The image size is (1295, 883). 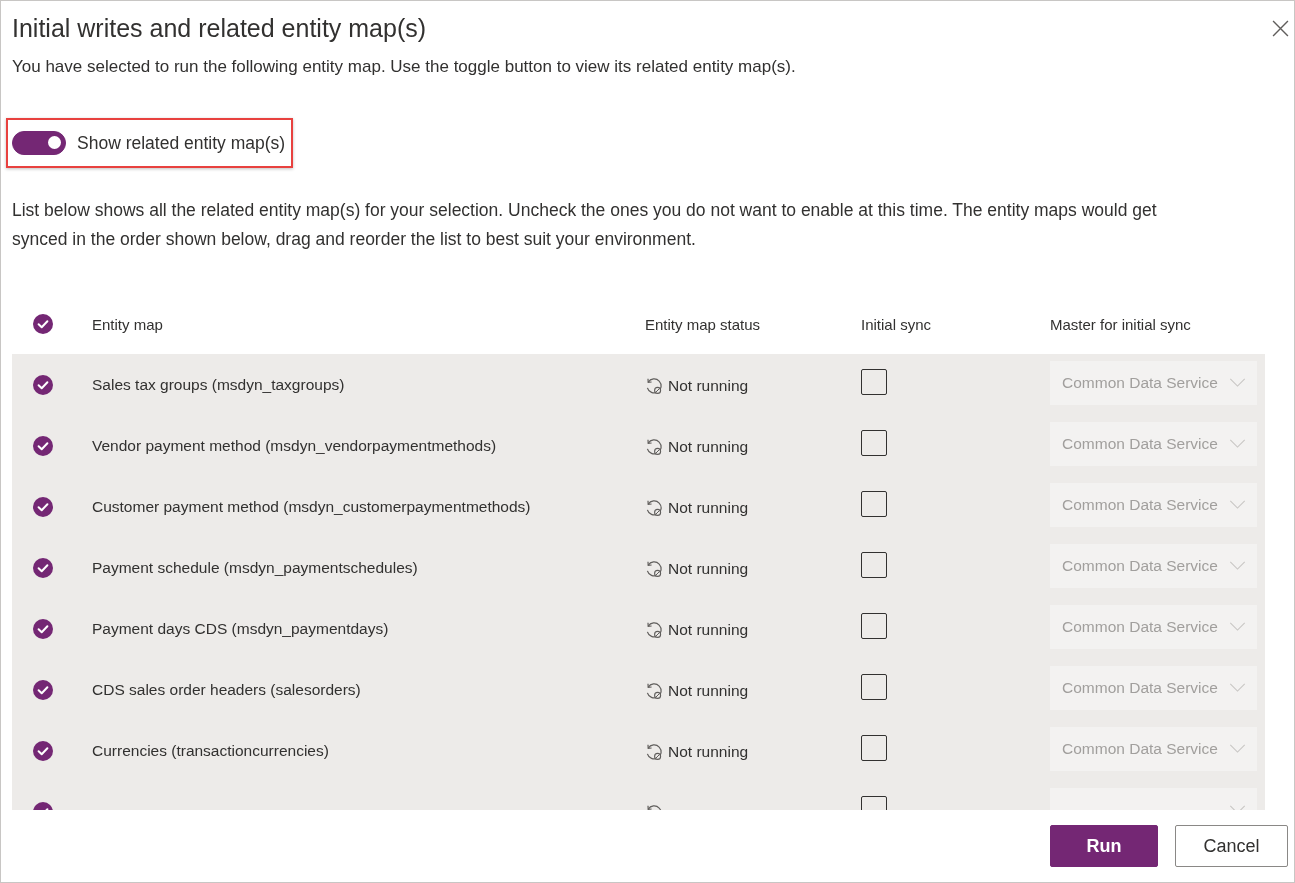 What do you see at coordinates (897, 324) in the screenshot?
I see `column-header: Initial sync` at bounding box center [897, 324].